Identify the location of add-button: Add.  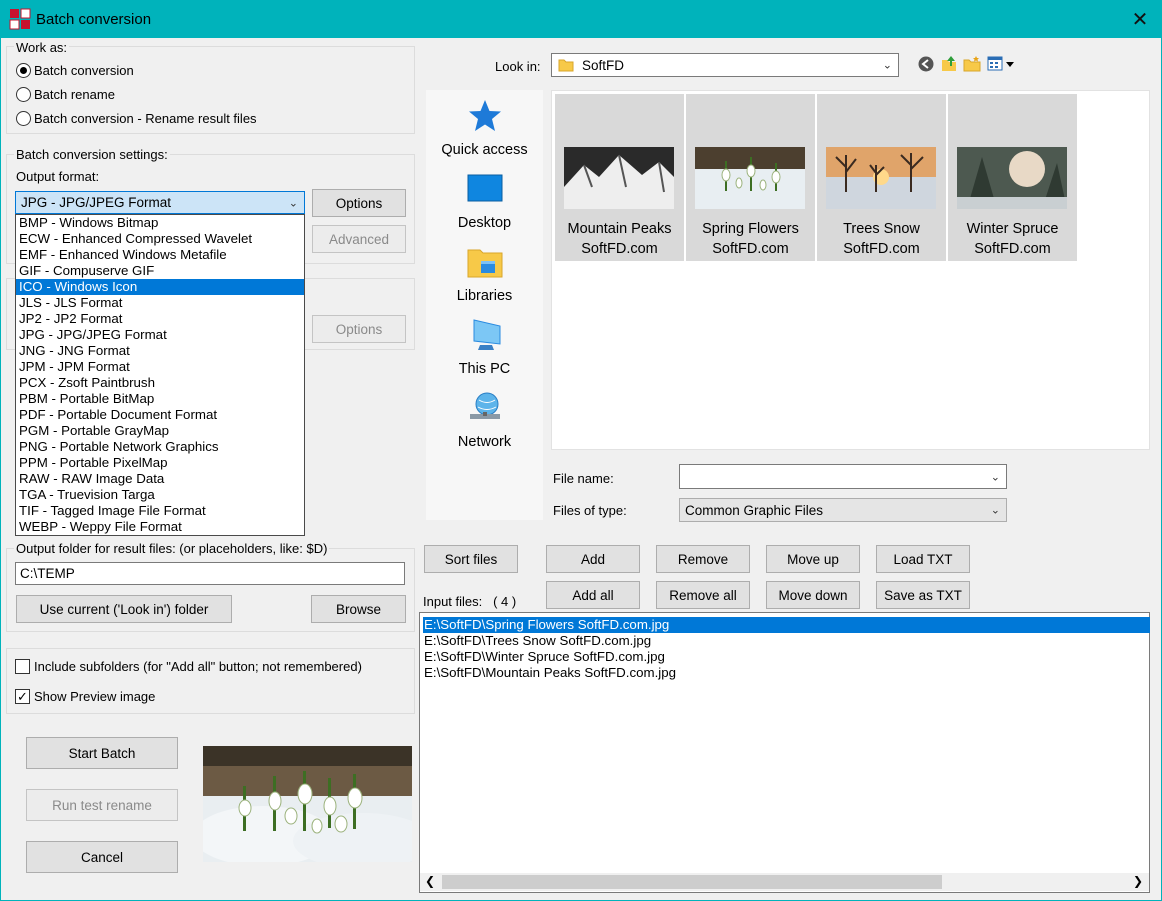
(593, 559).